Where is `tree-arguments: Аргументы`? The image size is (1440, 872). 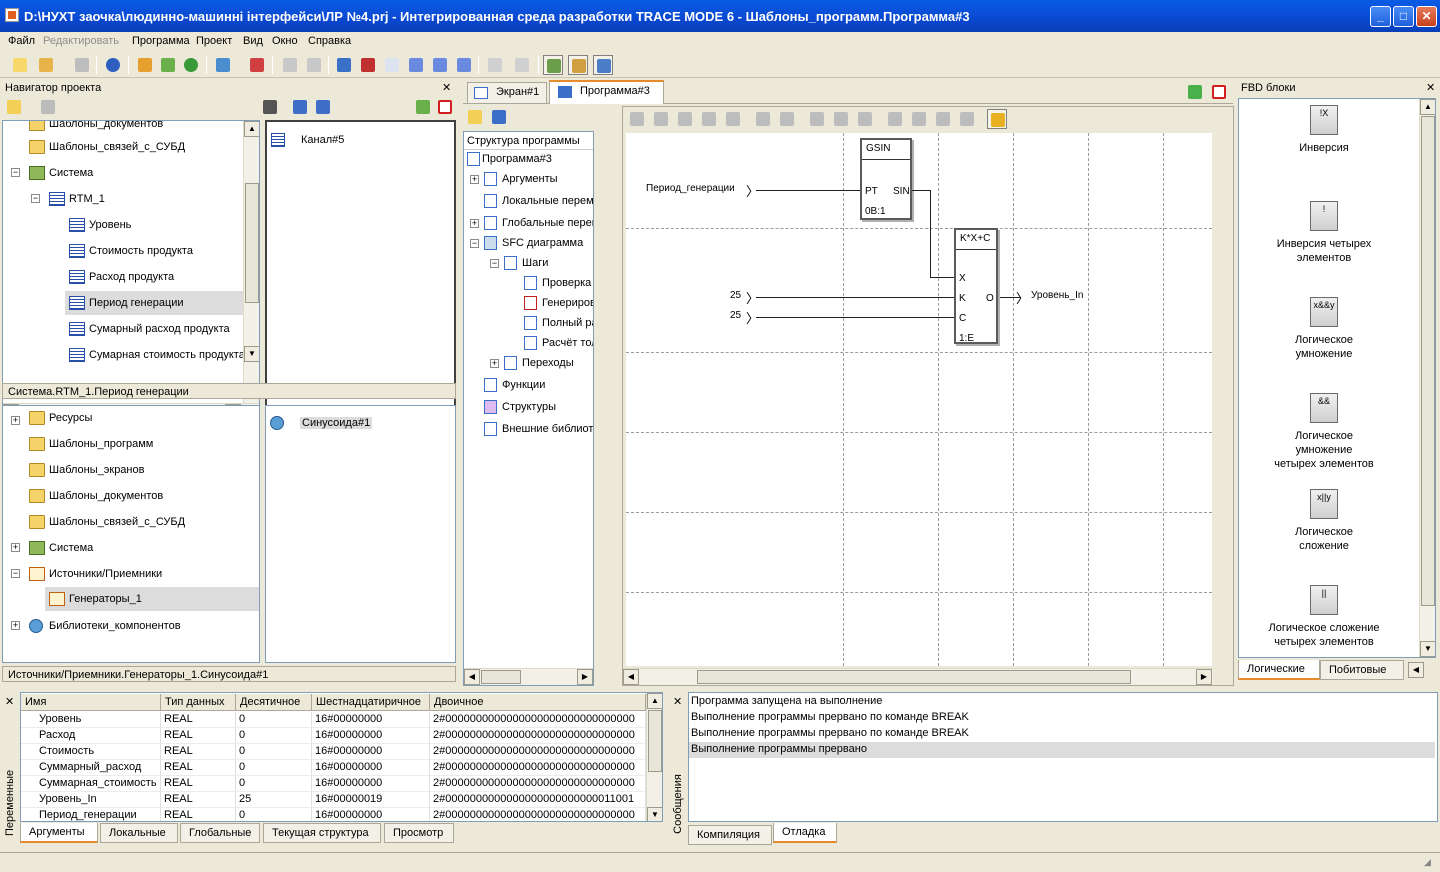
tree-arguments: Аргументы is located at coordinates (521, 179).